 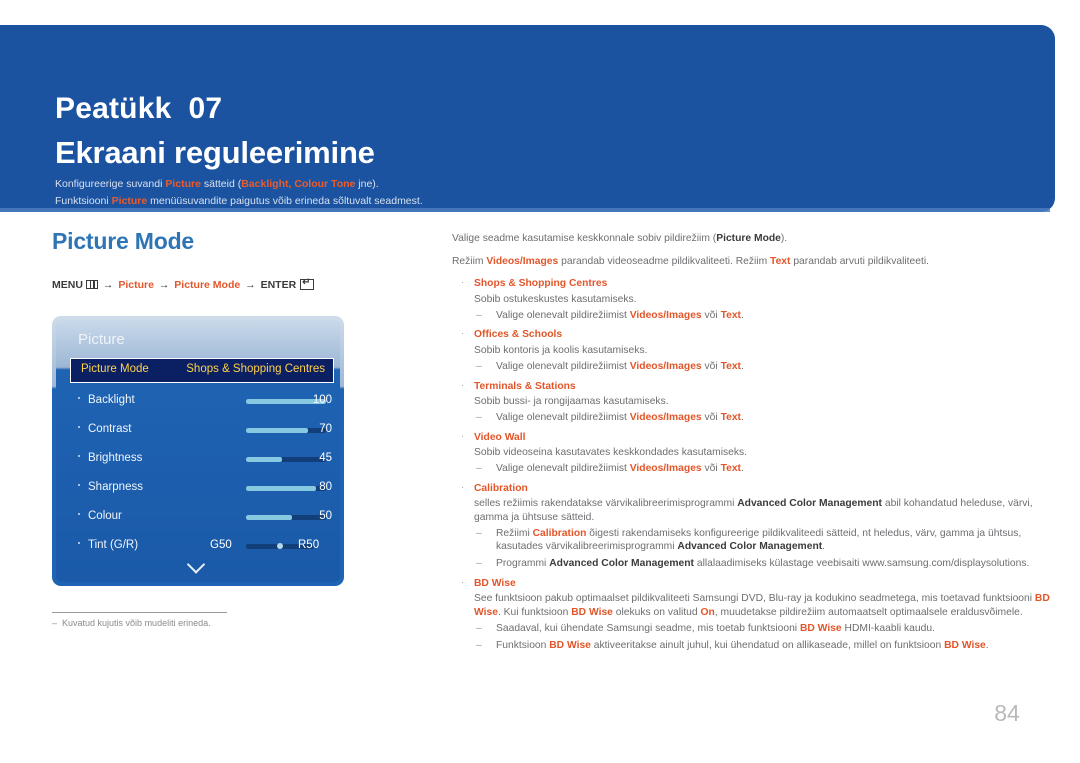 I want to click on bd-sub2-a: Funktsioon, so click(x=523, y=645).